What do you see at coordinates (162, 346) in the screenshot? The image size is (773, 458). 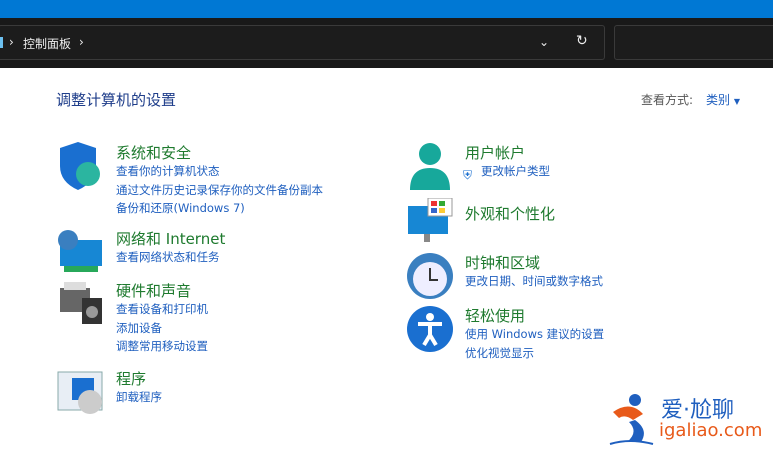 I see `category-link: 调整常用移动设置` at bounding box center [162, 346].